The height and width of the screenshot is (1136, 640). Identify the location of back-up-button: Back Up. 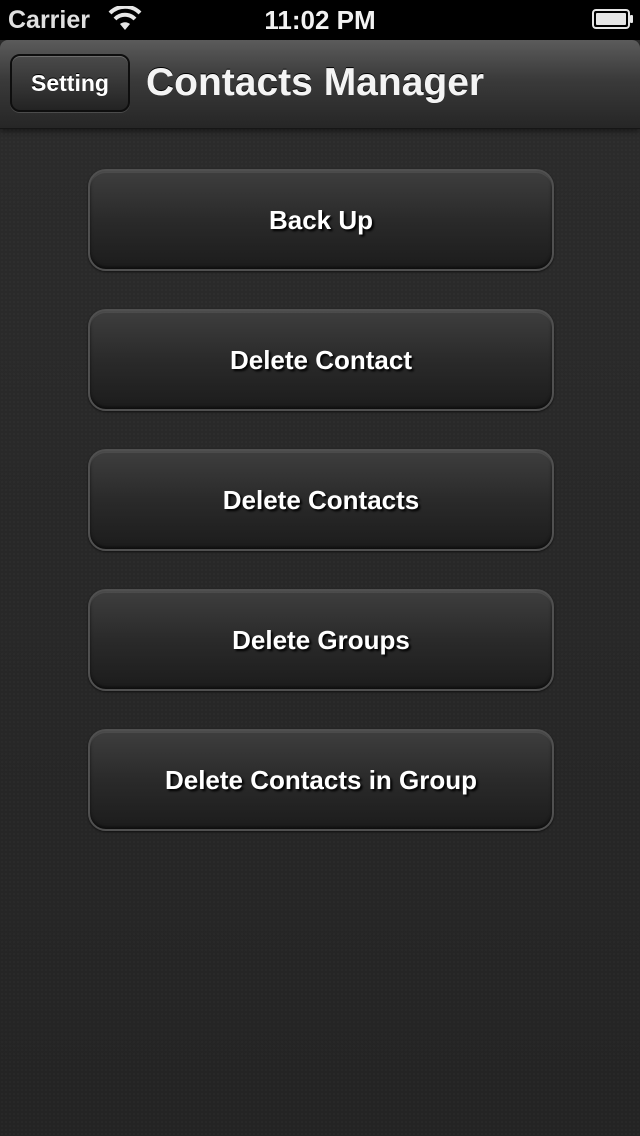
(321, 220).